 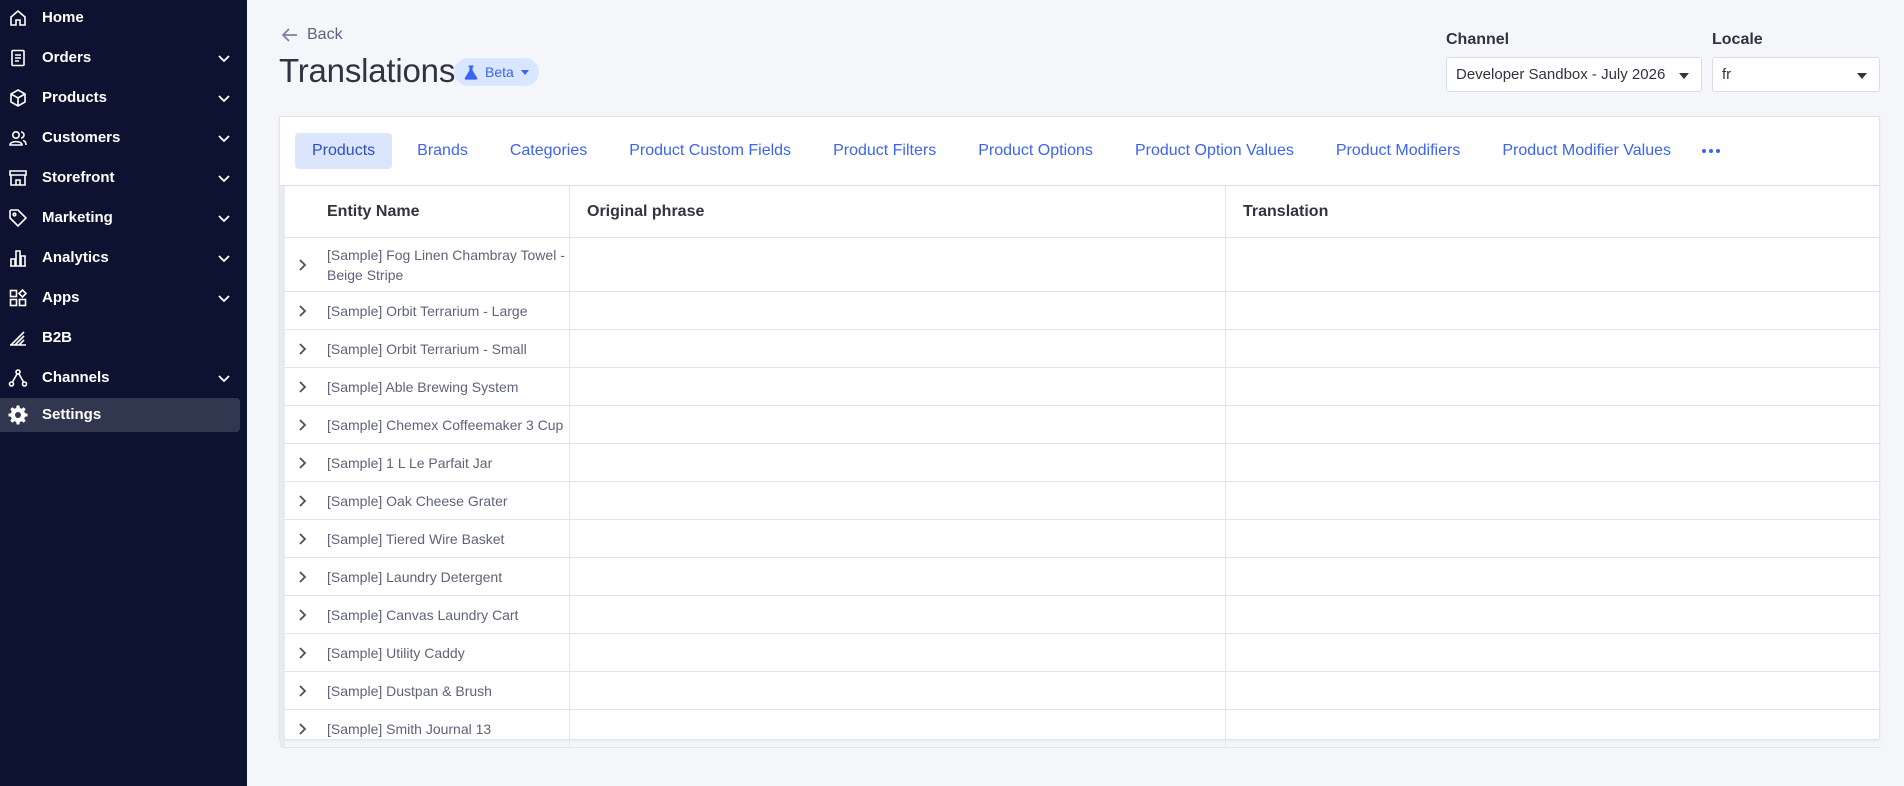 What do you see at coordinates (410, 462) in the screenshot?
I see `entity-name: [Sample] 1 L Le Parfait Jar` at bounding box center [410, 462].